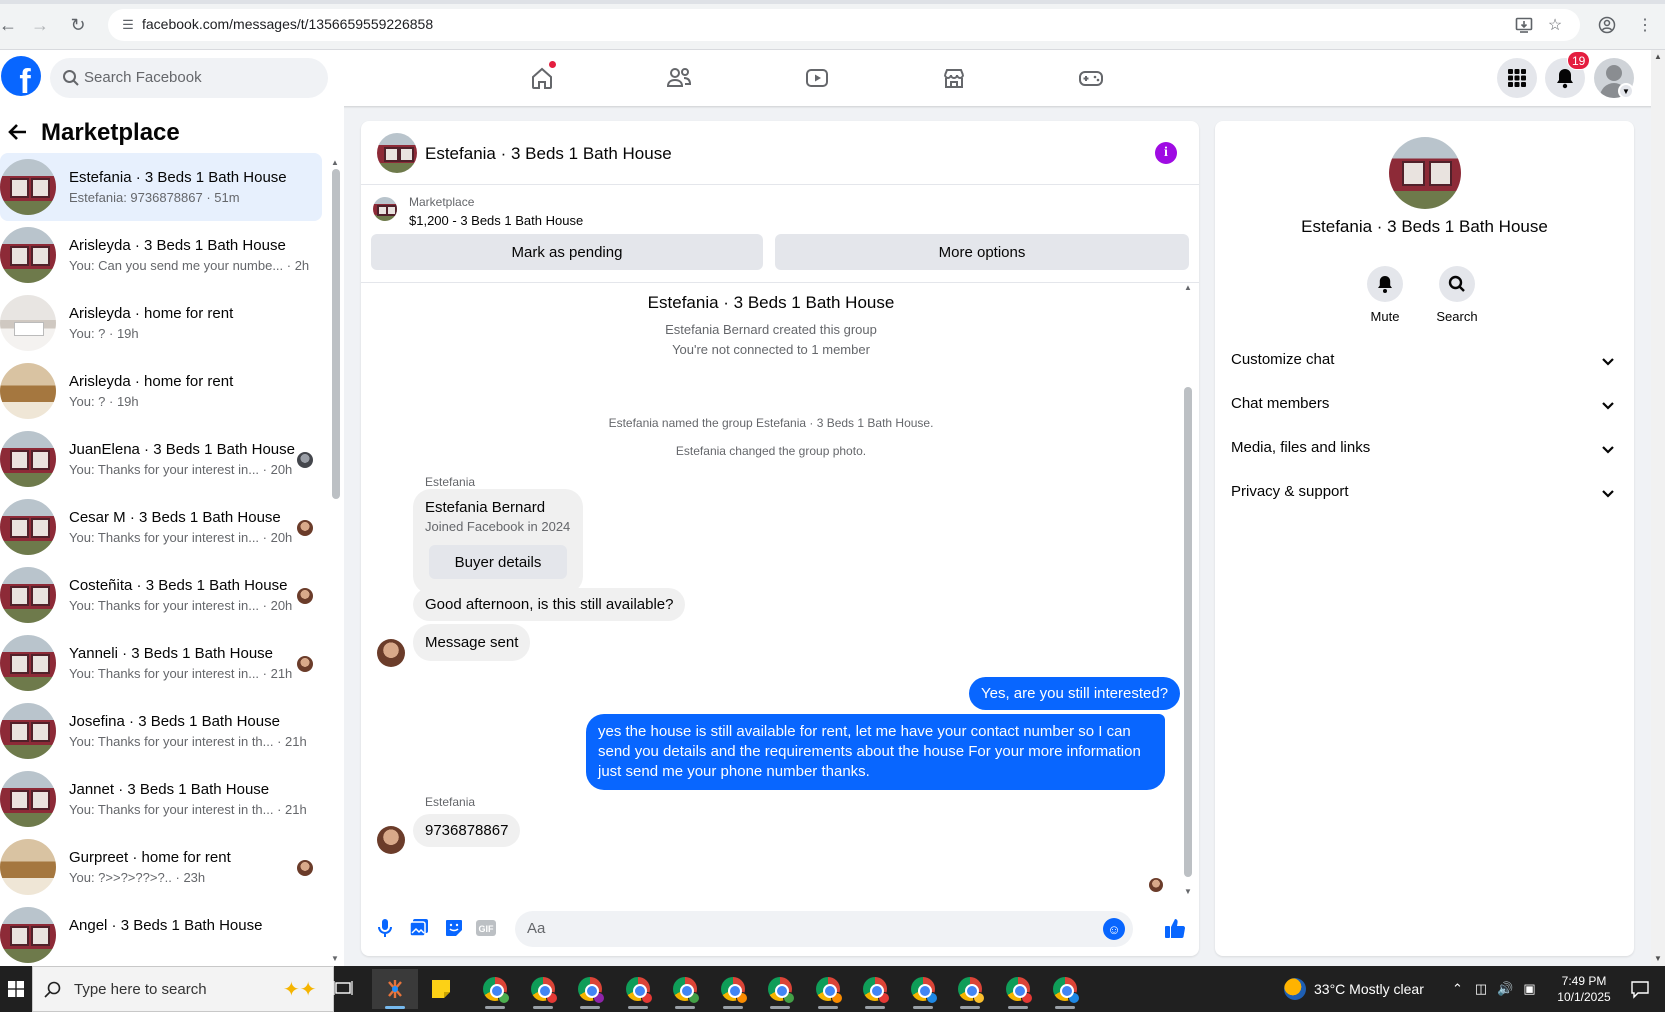 This screenshot has height=1012, width=1665. What do you see at coordinates (1091, 78) in the screenshot?
I see `gaming-nav-icon` at bounding box center [1091, 78].